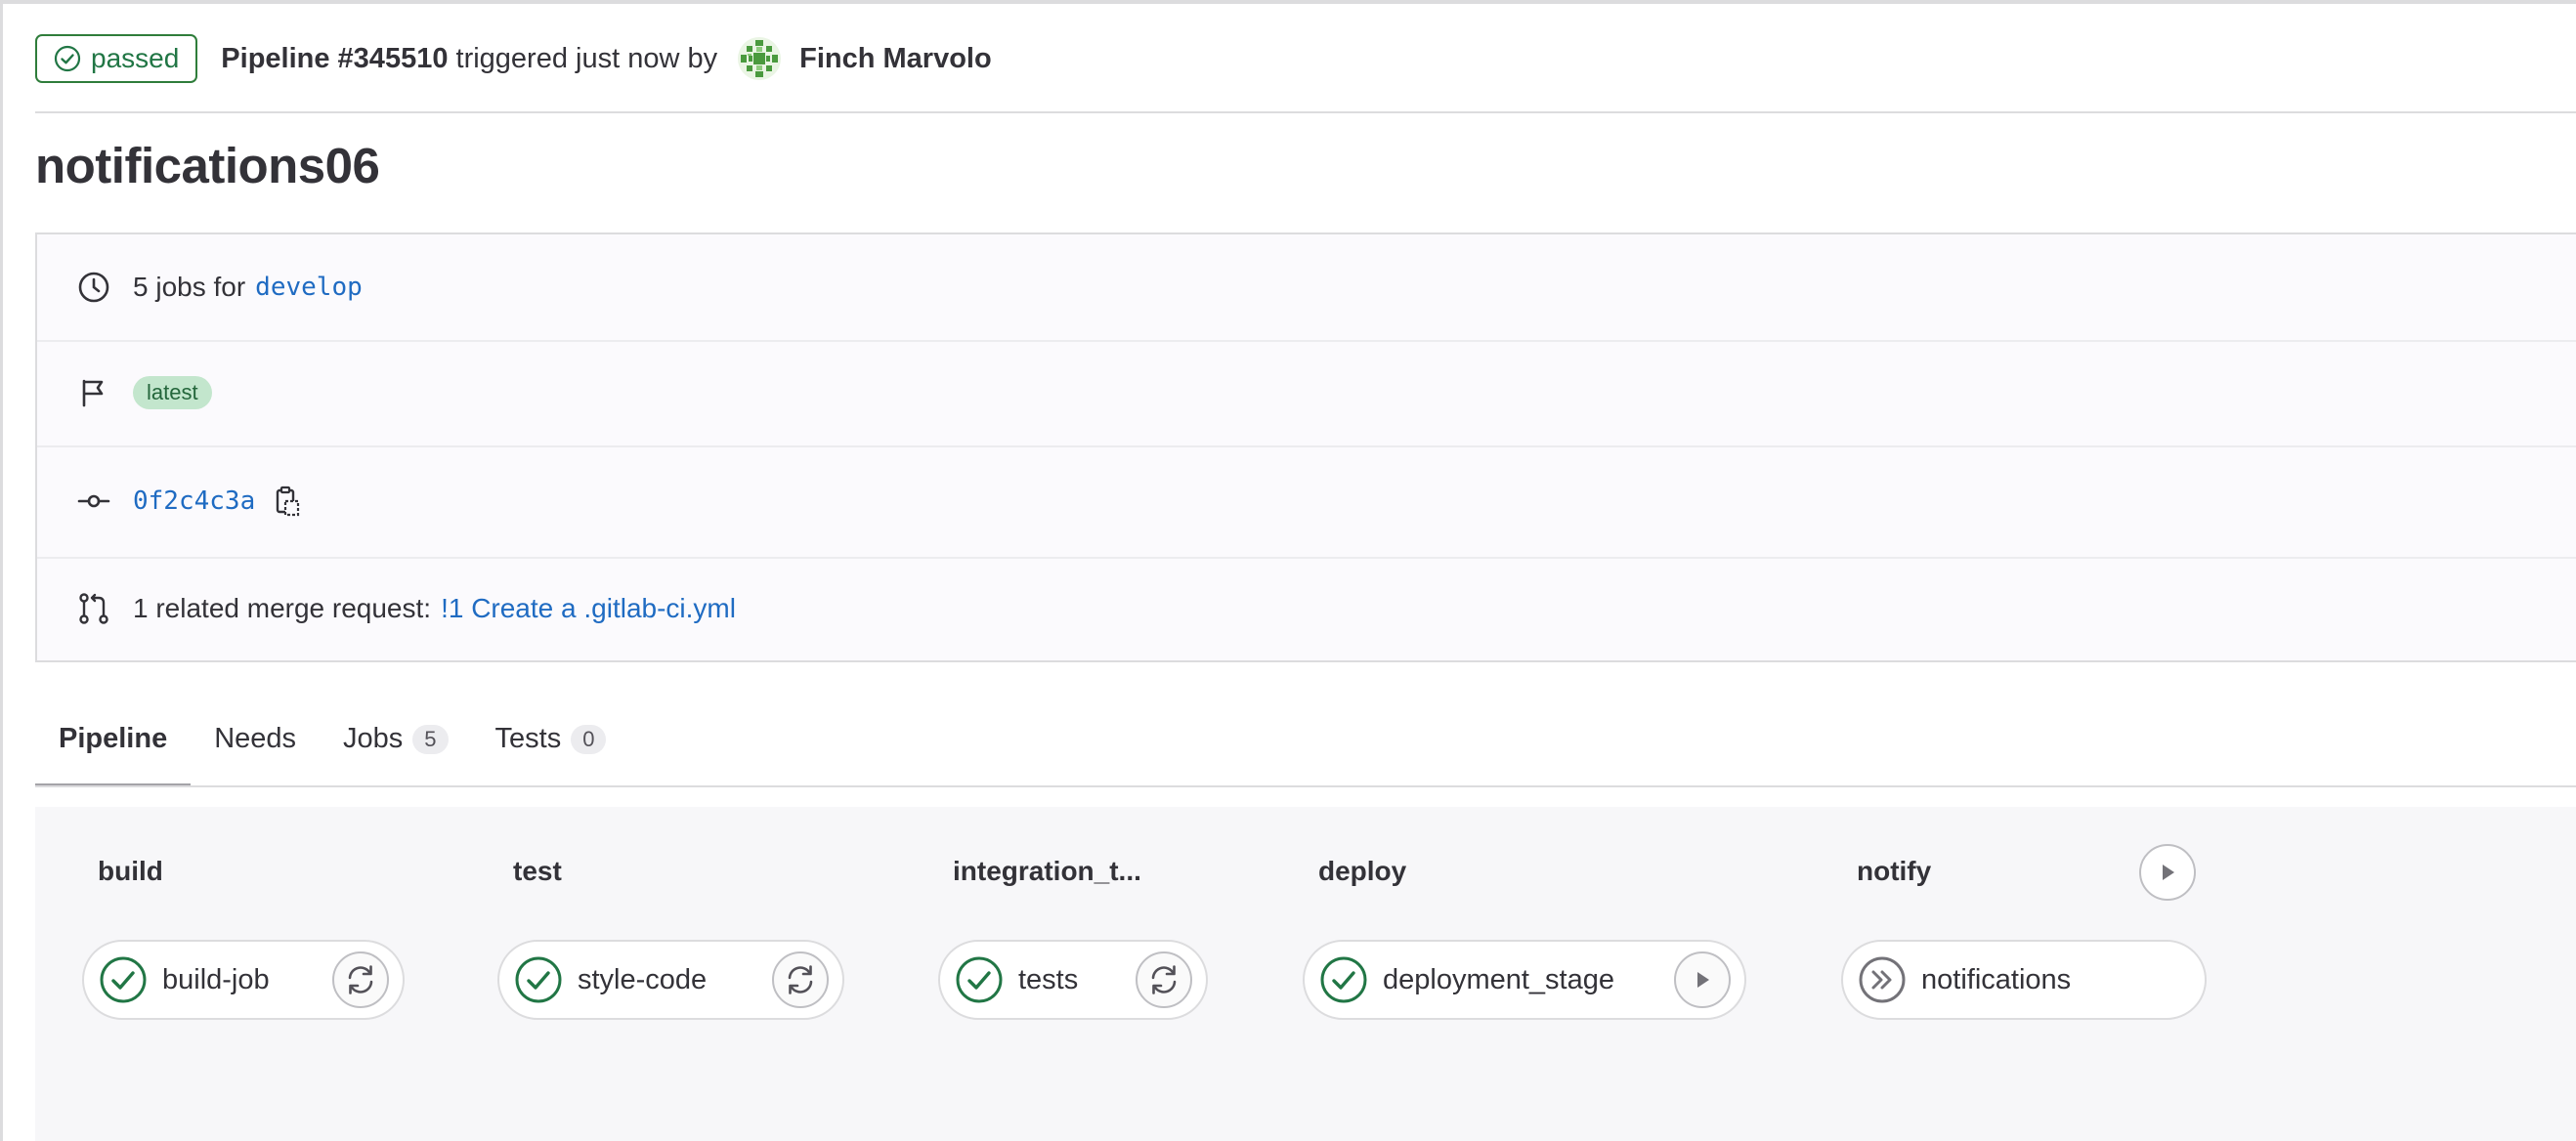 This screenshot has width=2576, height=1141. Describe the element at coordinates (1305, 112) in the screenshot. I see `header-divider` at that location.